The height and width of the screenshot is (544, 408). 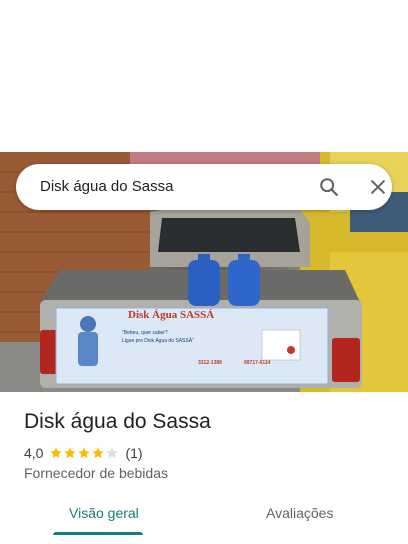 I want to click on tab-overview: Visão geral, so click(x=104, y=513).